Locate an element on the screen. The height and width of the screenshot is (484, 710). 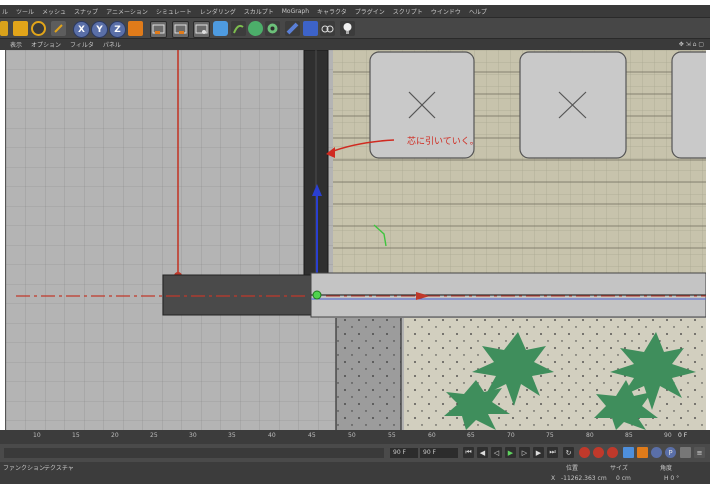
timeline-tick: 85 is located at coordinates (629, 435).